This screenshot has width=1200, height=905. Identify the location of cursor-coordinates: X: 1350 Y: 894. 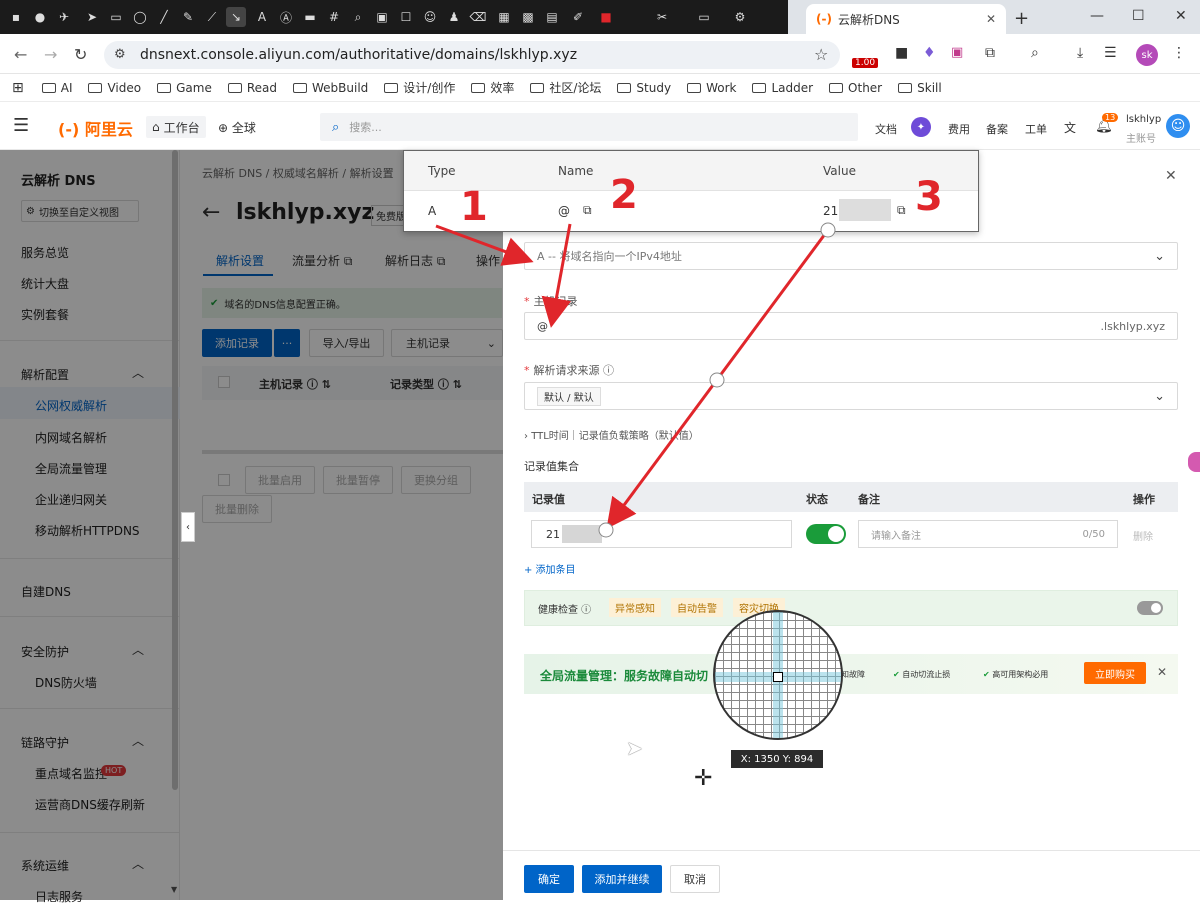
(777, 759).